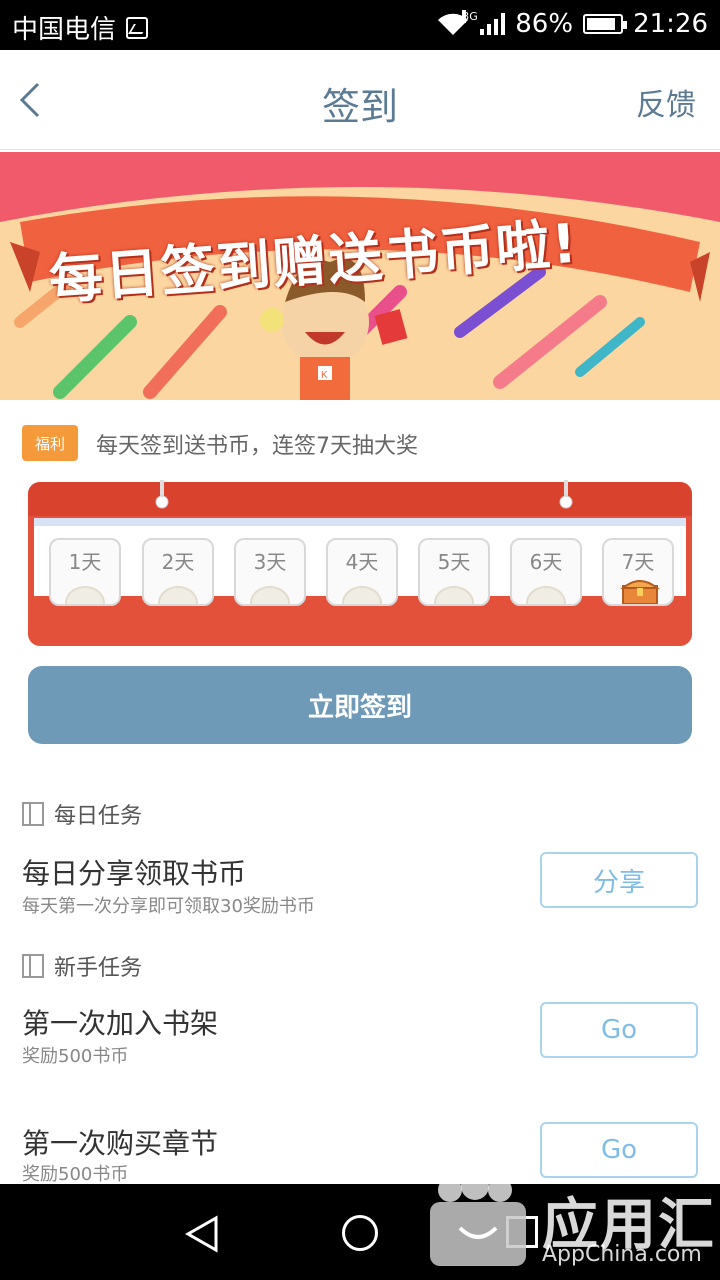 The image size is (720, 1280). Describe the element at coordinates (360, 522) in the screenshot. I see `calendar-stripe` at that location.